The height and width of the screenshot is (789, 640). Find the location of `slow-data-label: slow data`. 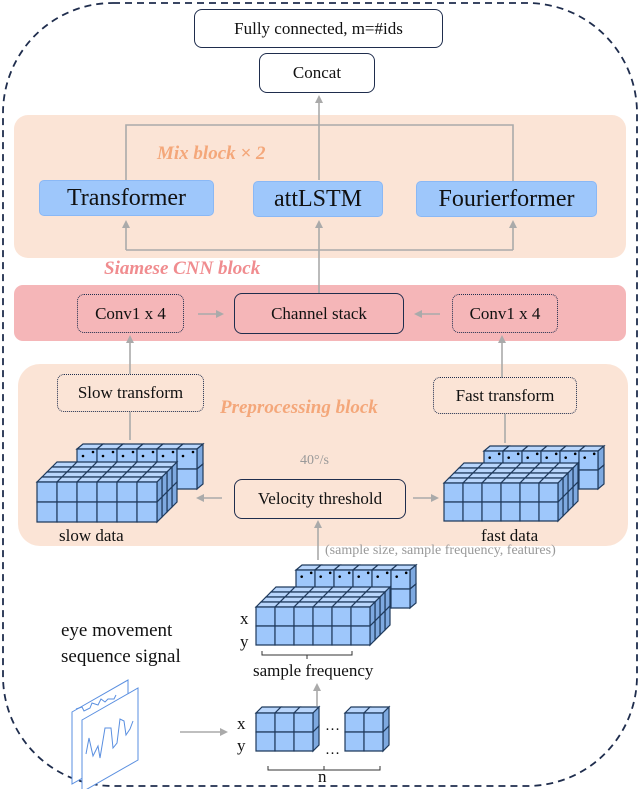

slow-data-label: slow data is located at coordinates (91, 535).